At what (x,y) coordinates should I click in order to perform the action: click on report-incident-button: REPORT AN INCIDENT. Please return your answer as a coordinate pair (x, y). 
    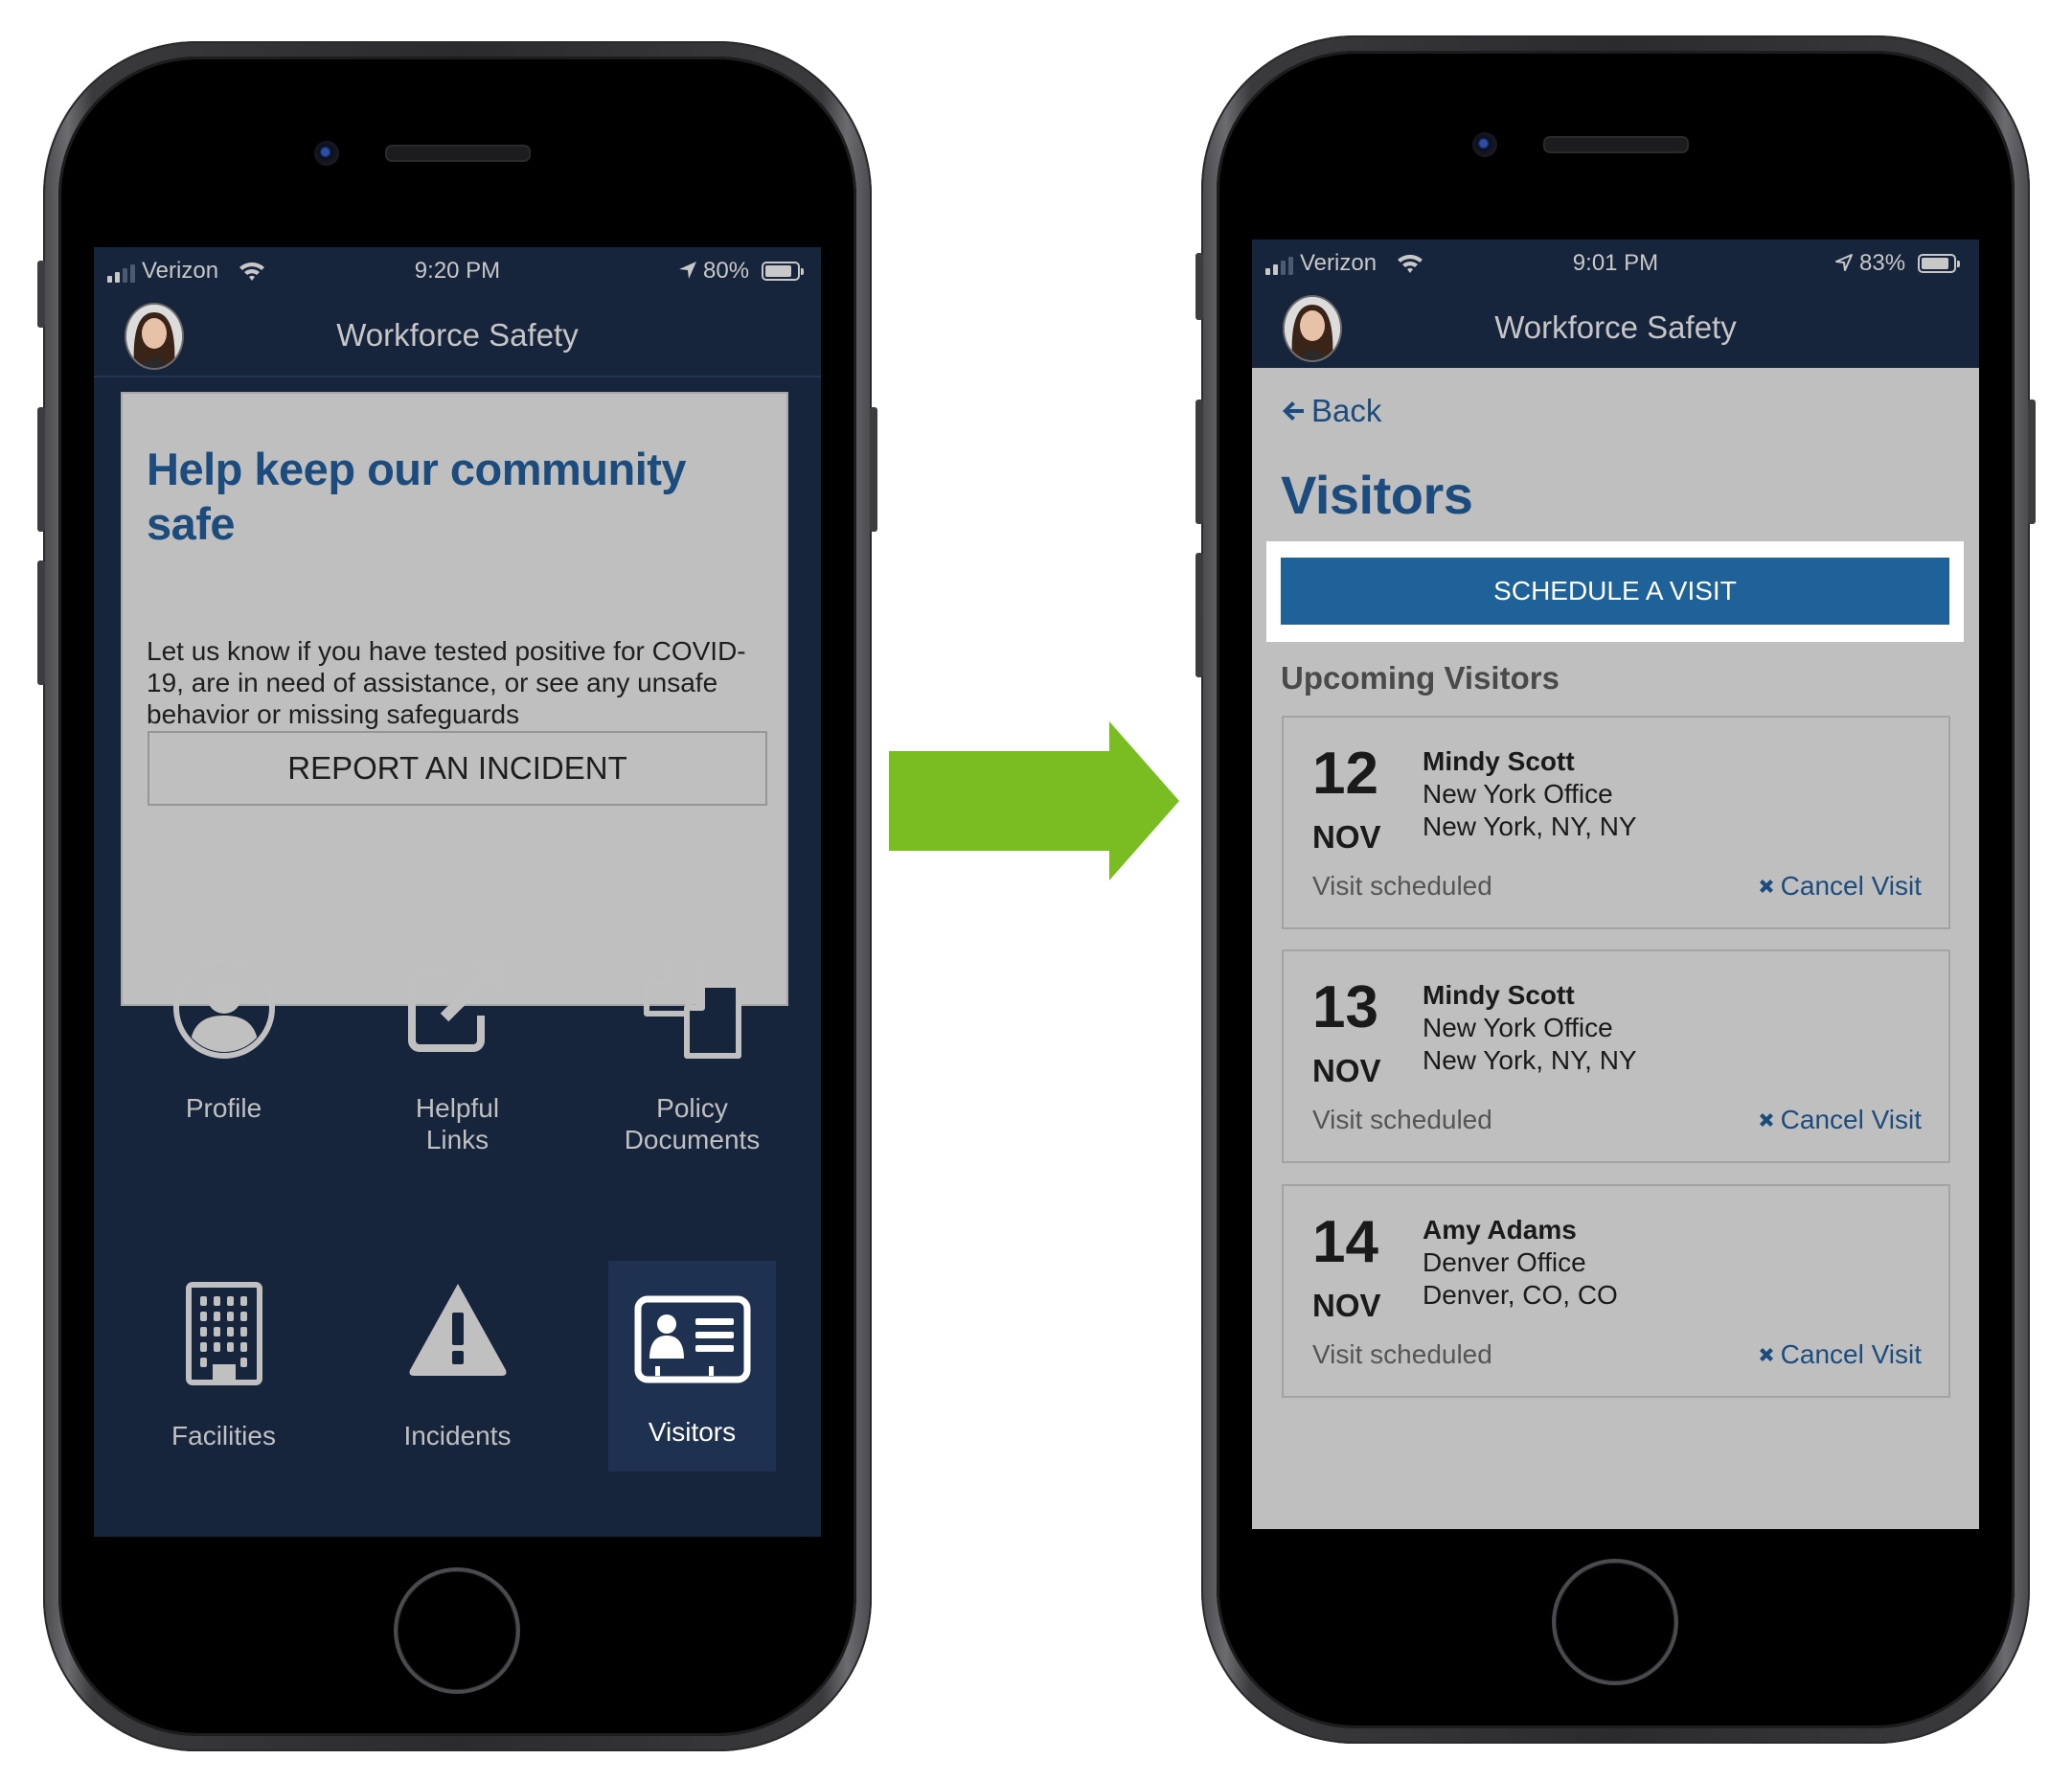
    Looking at the image, I should click on (457, 768).